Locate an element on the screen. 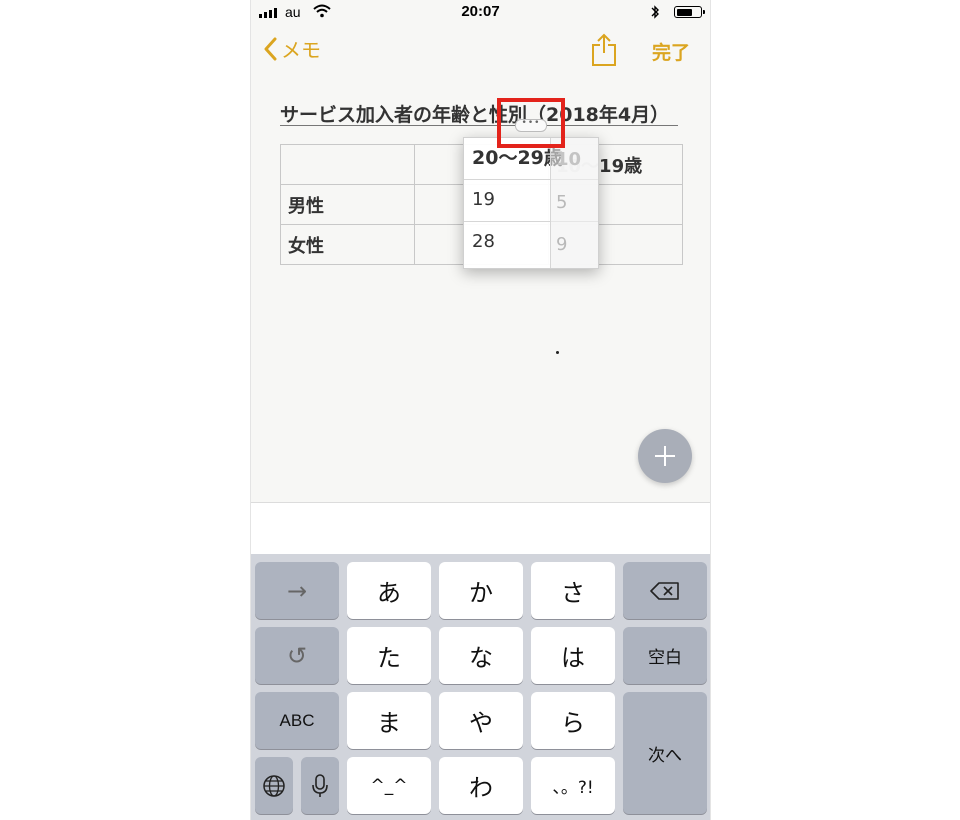 The width and height of the screenshot is (960, 820). undo-key: ↺ is located at coordinates (297, 655).